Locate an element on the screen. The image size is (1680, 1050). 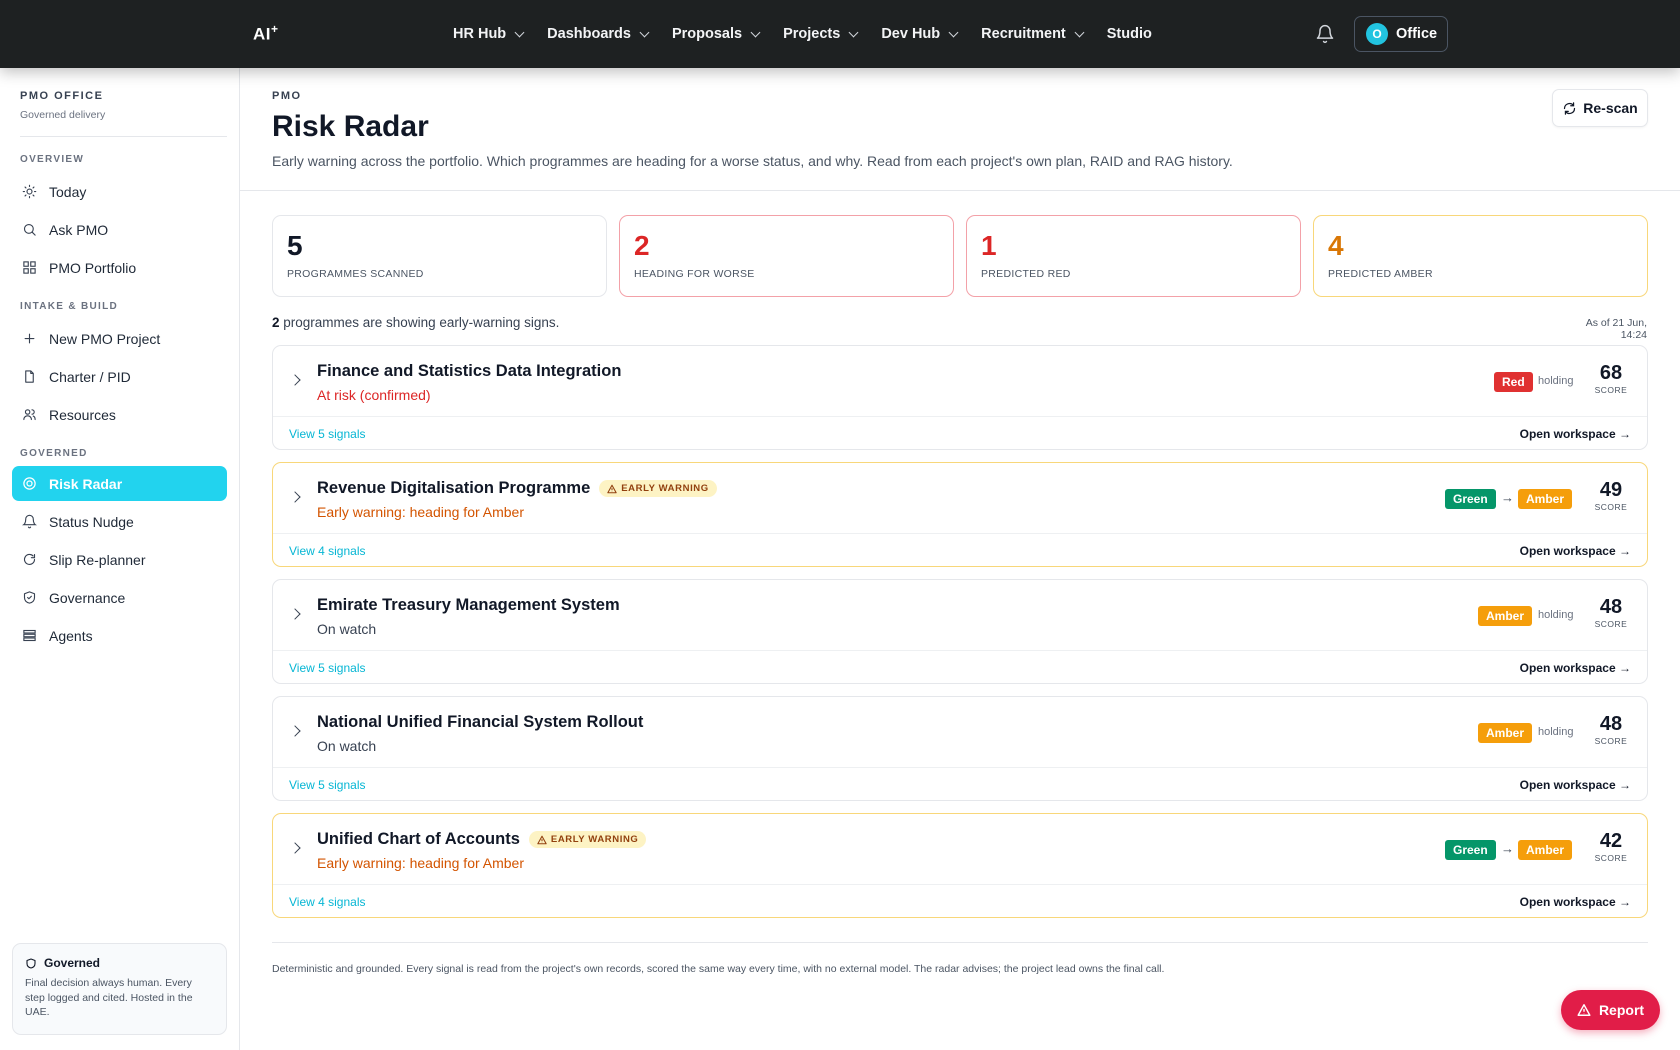
app-logo: AI+ is located at coordinates (266, 33).